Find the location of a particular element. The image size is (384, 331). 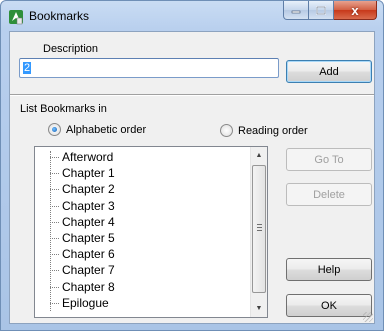

delete-button: Delete is located at coordinates (329, 194).